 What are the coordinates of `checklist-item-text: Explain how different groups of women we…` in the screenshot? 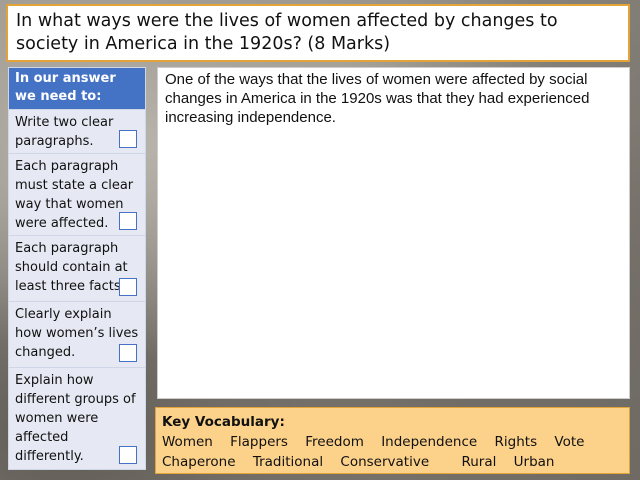 It's located at (75, 418).